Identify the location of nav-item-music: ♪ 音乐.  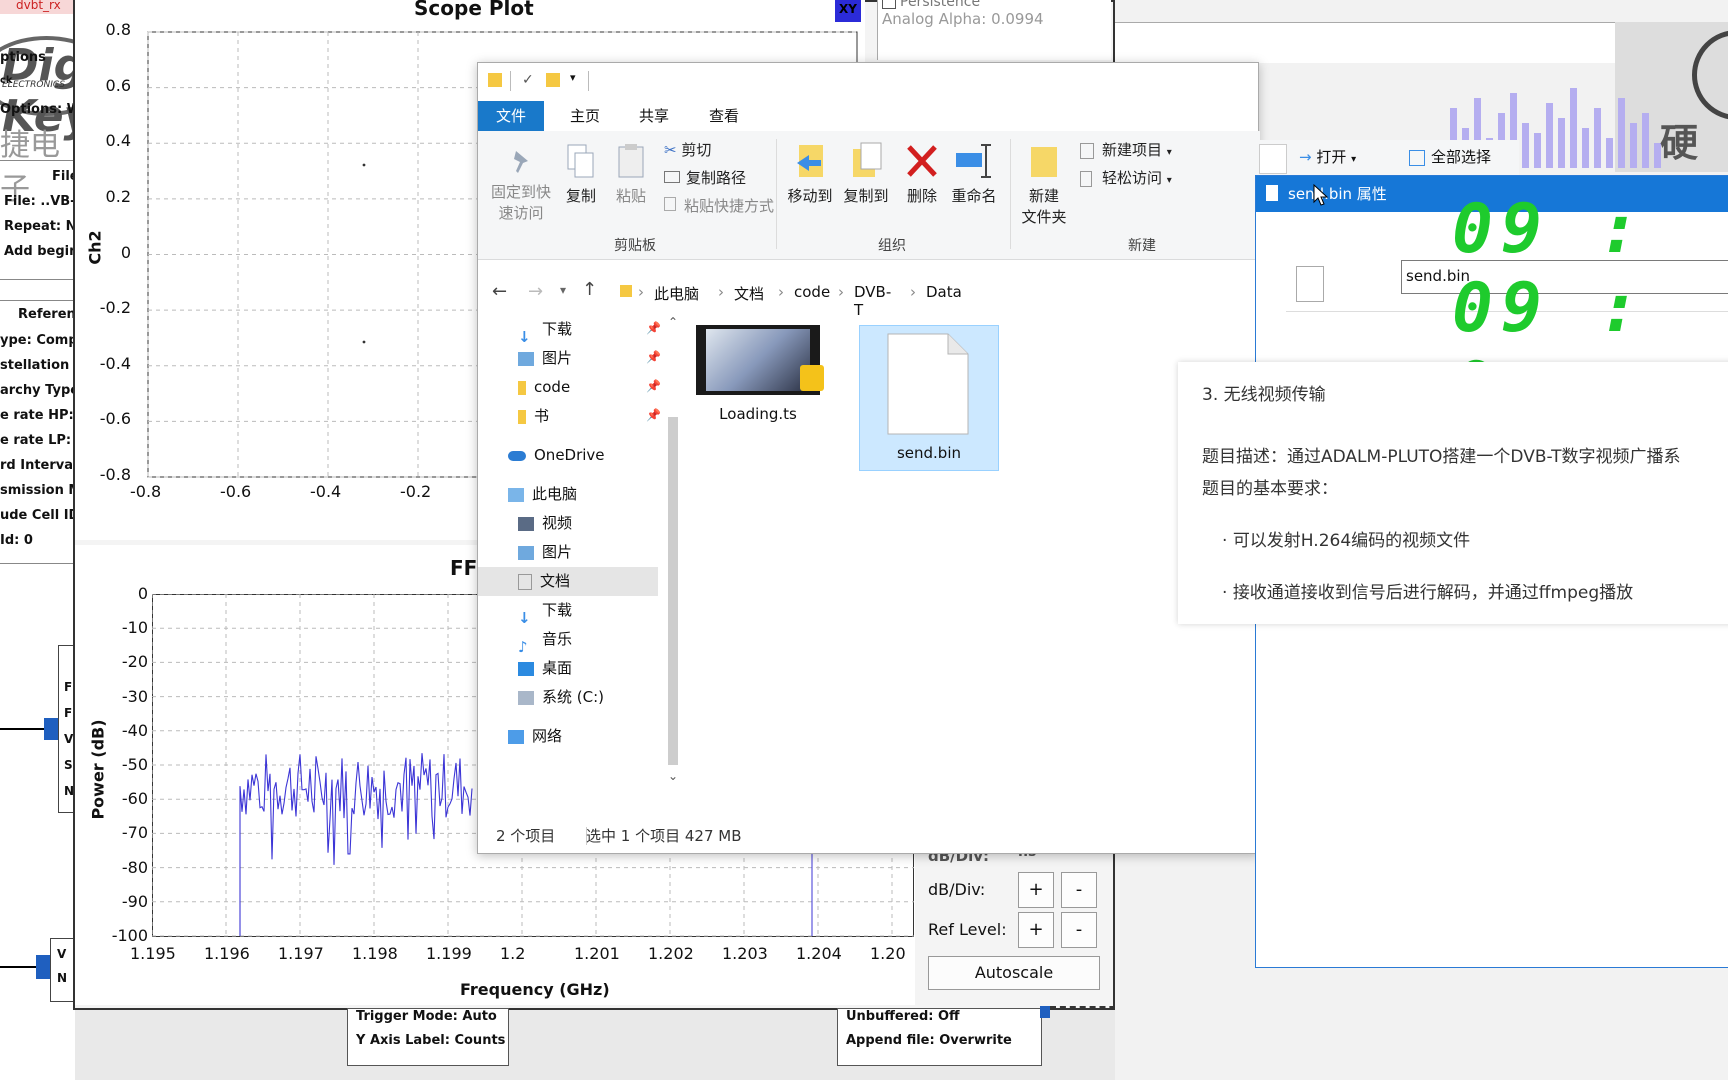
(545, 640).